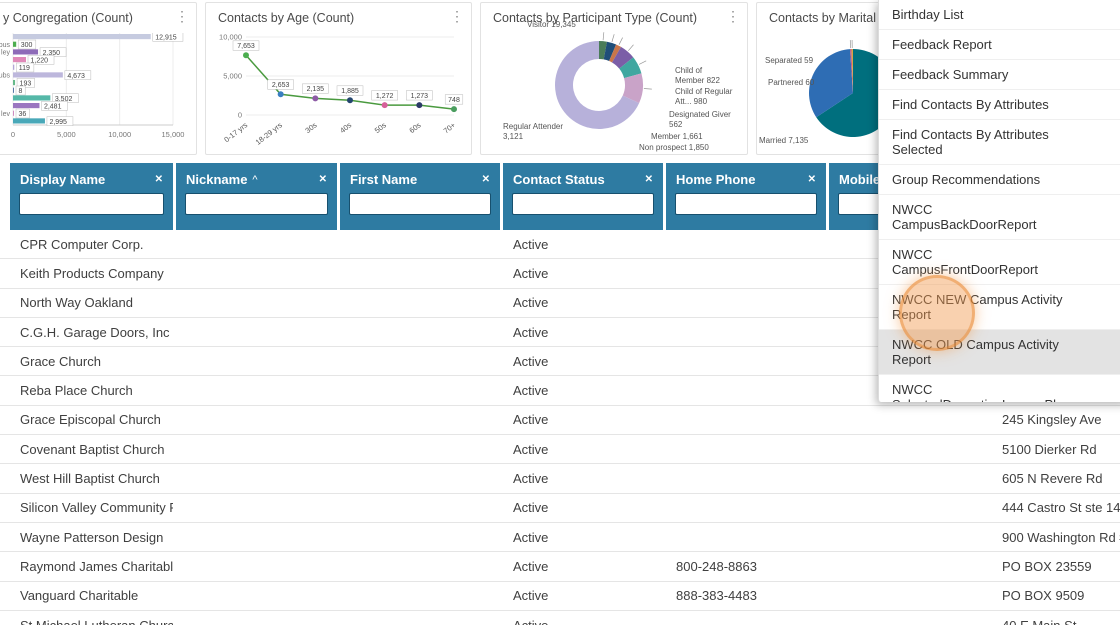 This screenshot has width=1120, height=625. I want to click on chart-title-age: Contacts by Age (Count), so click(286, 18).